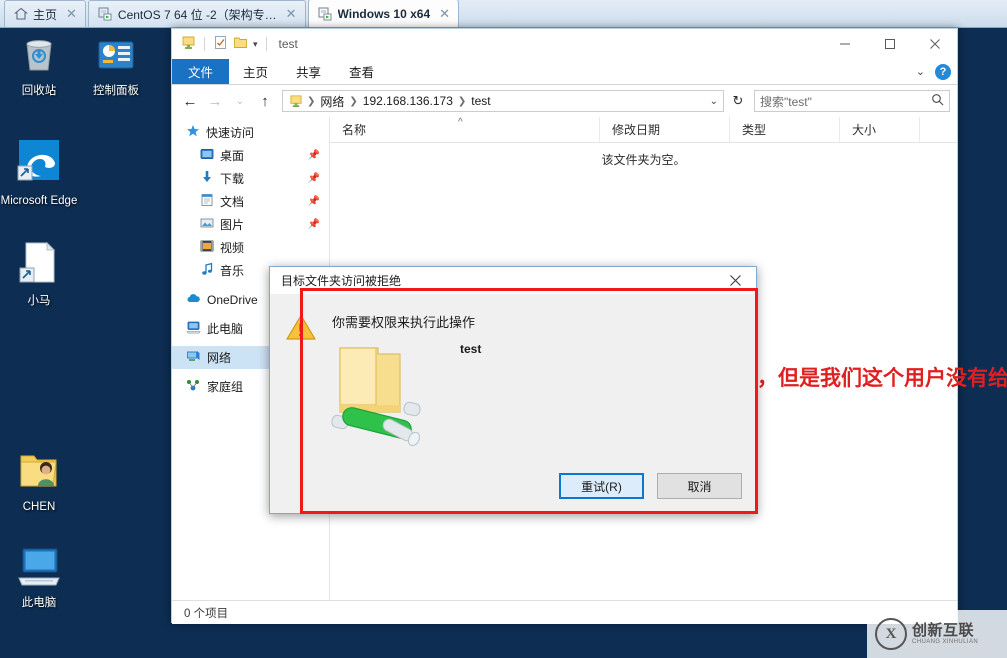  I want to click on sidebar-item-label: 下载, so click(232, 179).